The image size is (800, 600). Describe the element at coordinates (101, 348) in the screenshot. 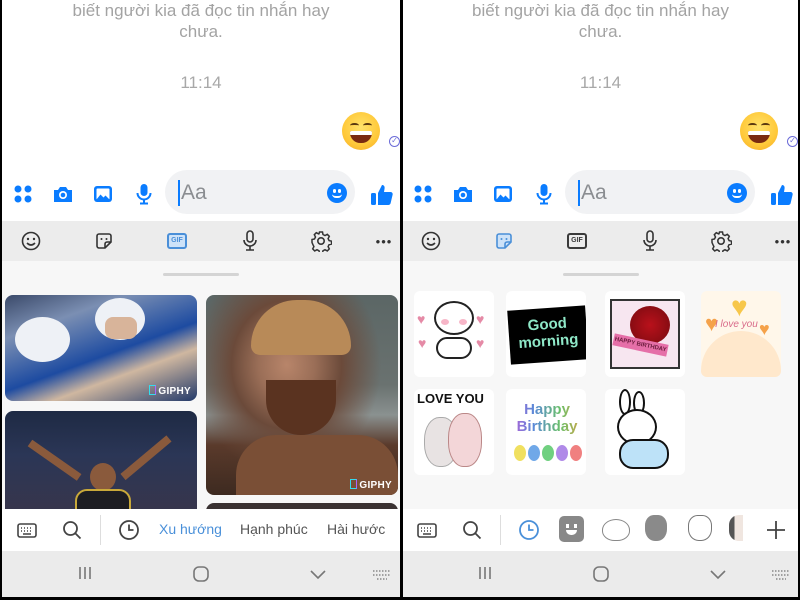

I see `gif-item-football: GIPHY` at that location.